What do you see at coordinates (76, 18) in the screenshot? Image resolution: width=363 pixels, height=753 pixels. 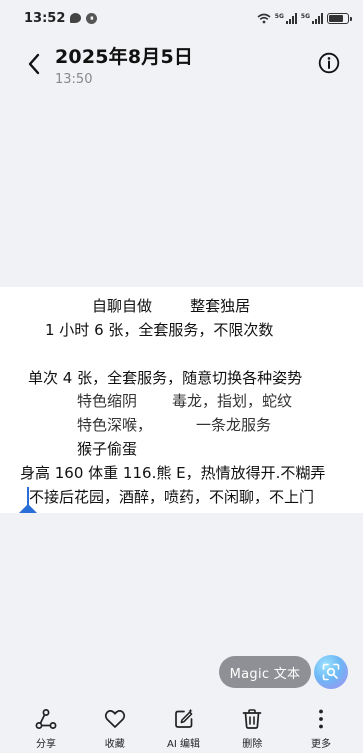 I see `message-icon` at bounding box center [76, 18].